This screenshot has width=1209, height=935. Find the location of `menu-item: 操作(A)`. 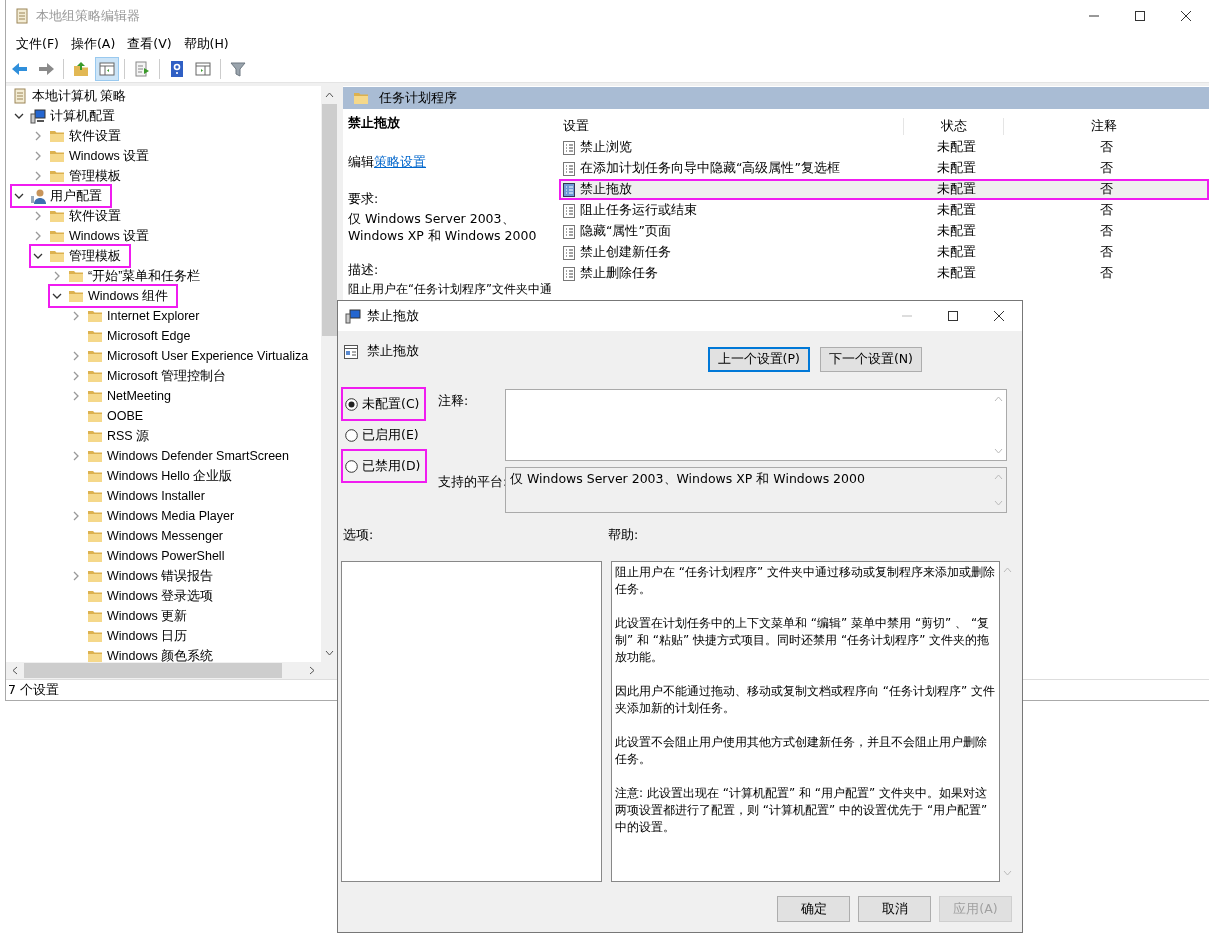

menu-item: 操作(A) is located at coordinates (93, 44).